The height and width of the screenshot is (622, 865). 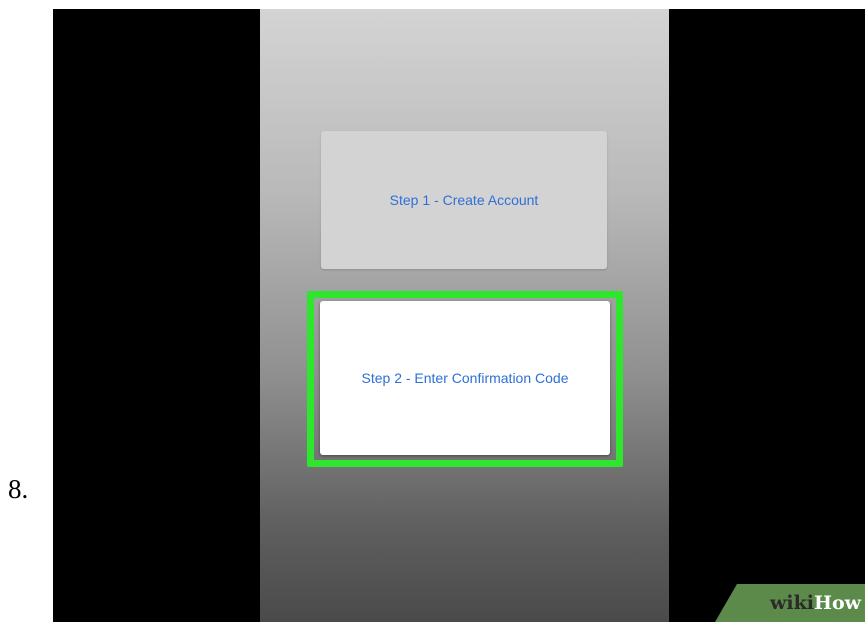 I want to click on enter-confirmation-code-button: Step 2 - Enter Confirmation Code, so click(x=465, y=378).